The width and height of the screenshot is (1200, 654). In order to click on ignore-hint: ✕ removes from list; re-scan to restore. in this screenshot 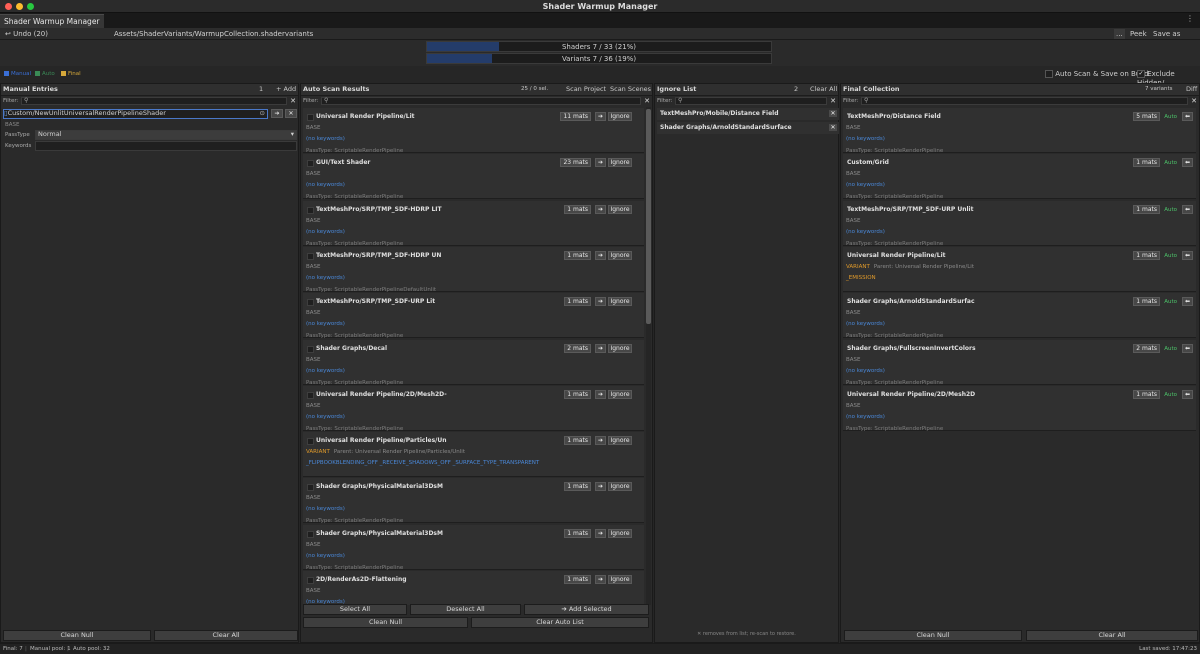, I will do `click(746, 634)`.